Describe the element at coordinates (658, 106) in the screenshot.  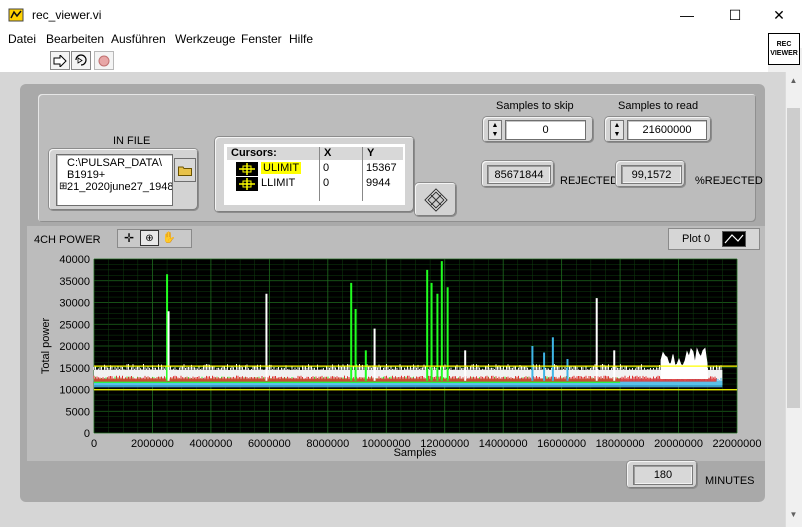
I see `samples-to-read-label: Samples to read` at that location.